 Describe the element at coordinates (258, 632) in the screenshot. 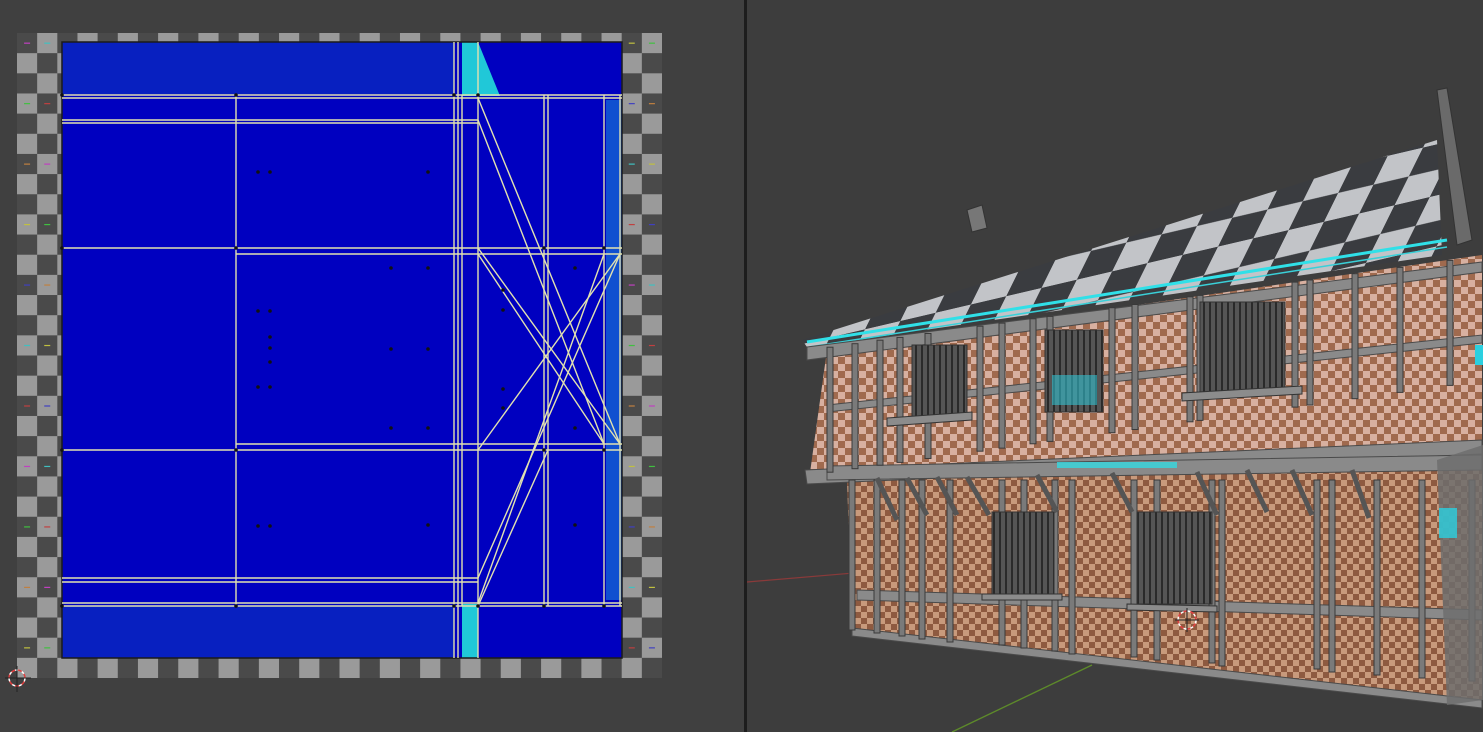

I see `uv-island-strip-bottom` at that location.